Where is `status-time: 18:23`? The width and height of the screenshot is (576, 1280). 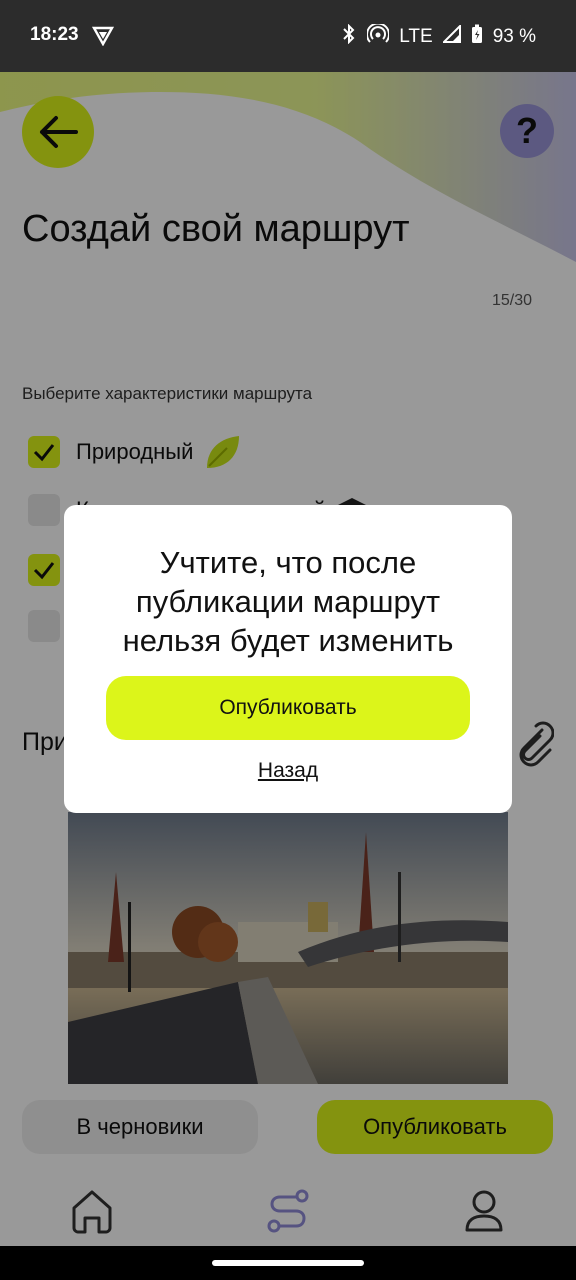 status-time: 18:23 is located at coordinates (54, 34).